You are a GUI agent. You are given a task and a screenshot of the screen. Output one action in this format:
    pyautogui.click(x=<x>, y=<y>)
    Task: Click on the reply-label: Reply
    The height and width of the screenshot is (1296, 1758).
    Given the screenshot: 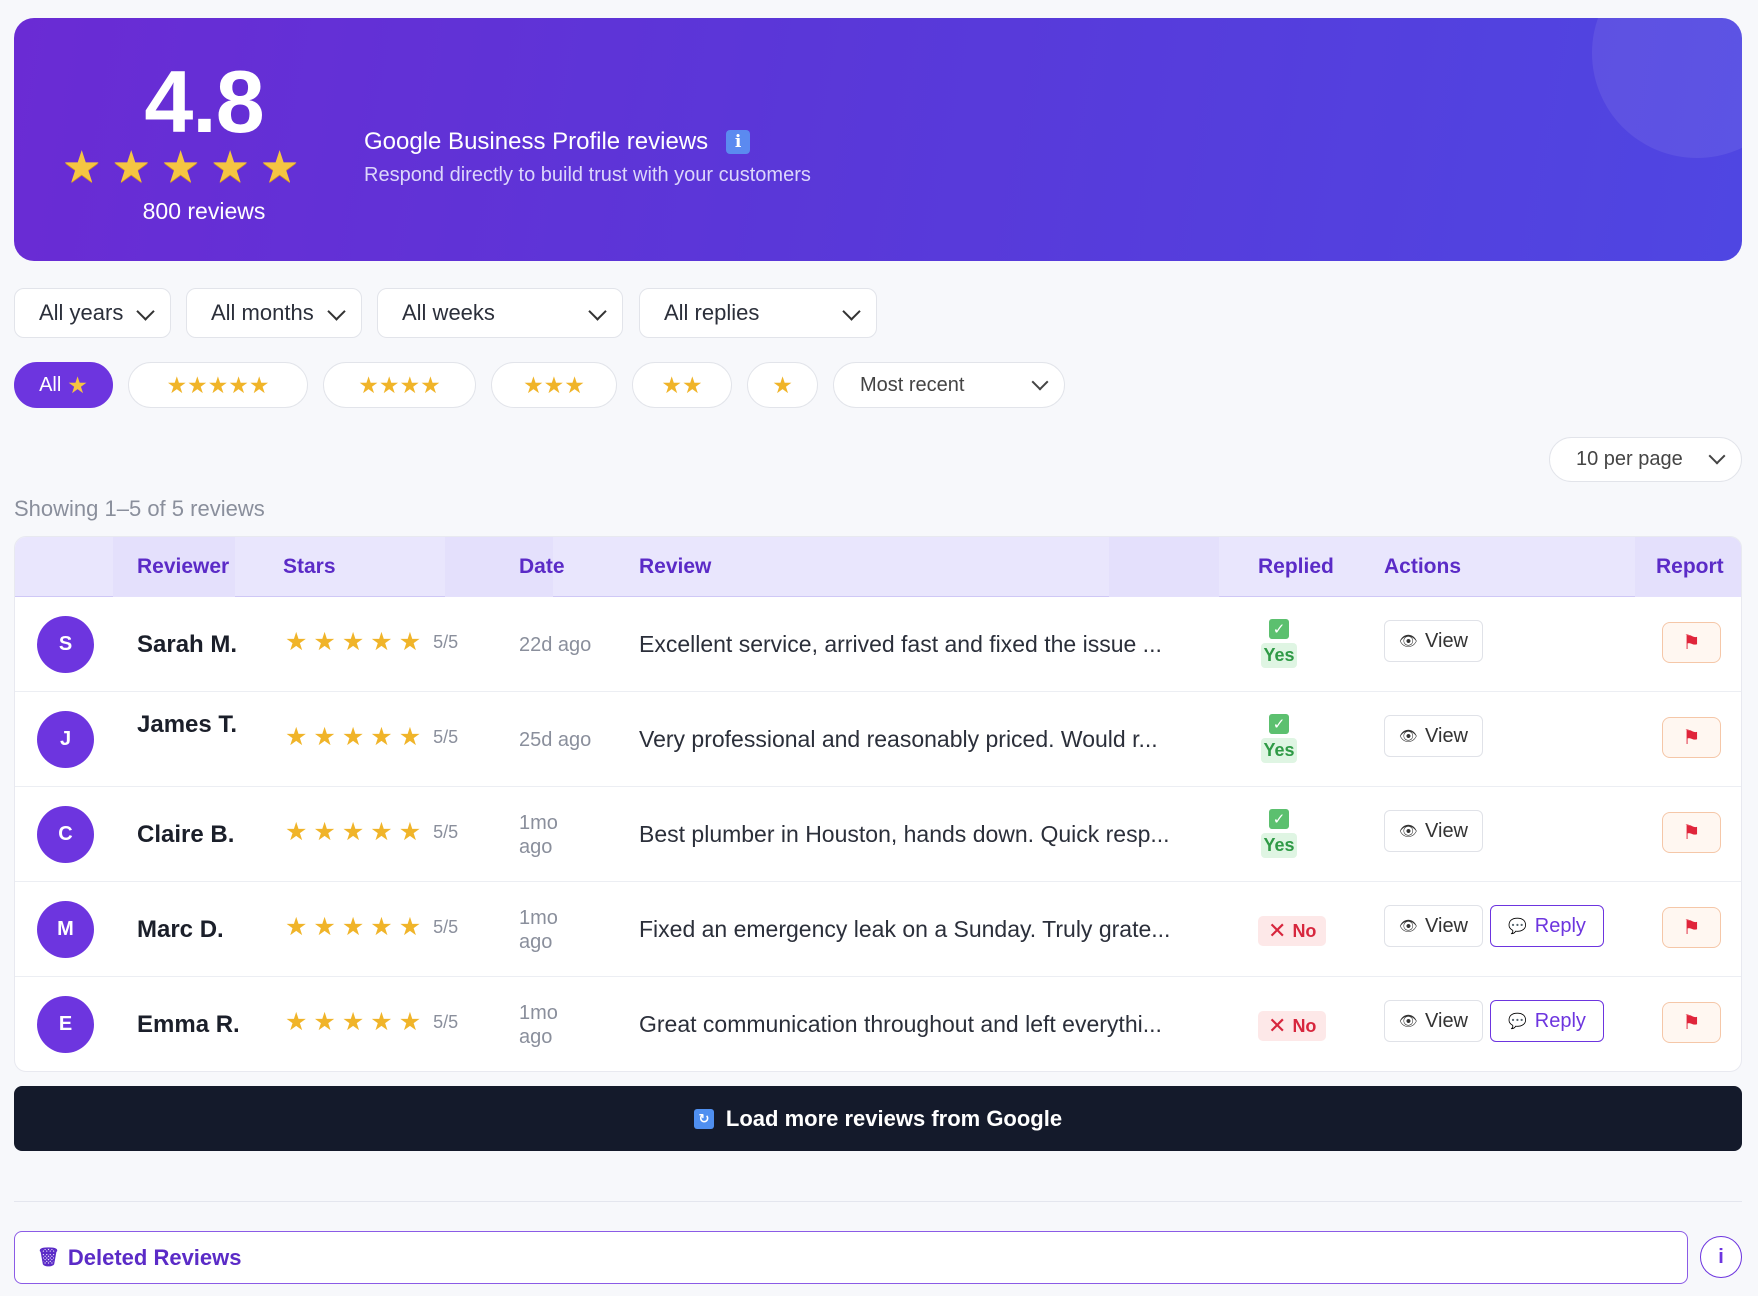 What is the action you would take?
    pyautogui.click(x=1560, y=1020)
    